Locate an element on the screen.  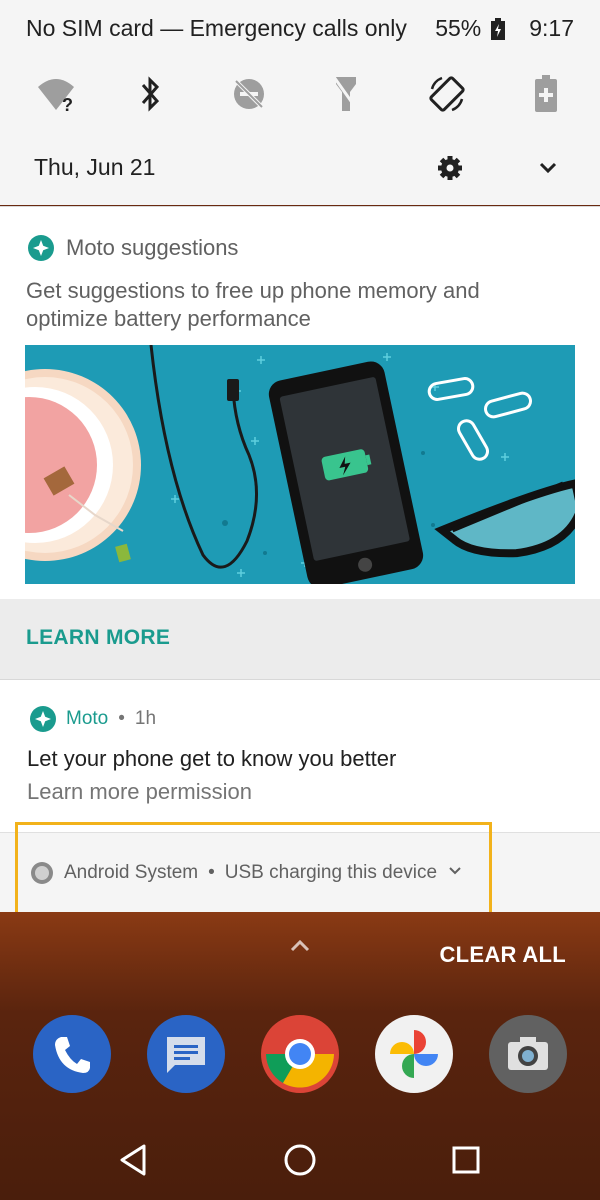
navigation-bar is located at coordinates (300, 1160).